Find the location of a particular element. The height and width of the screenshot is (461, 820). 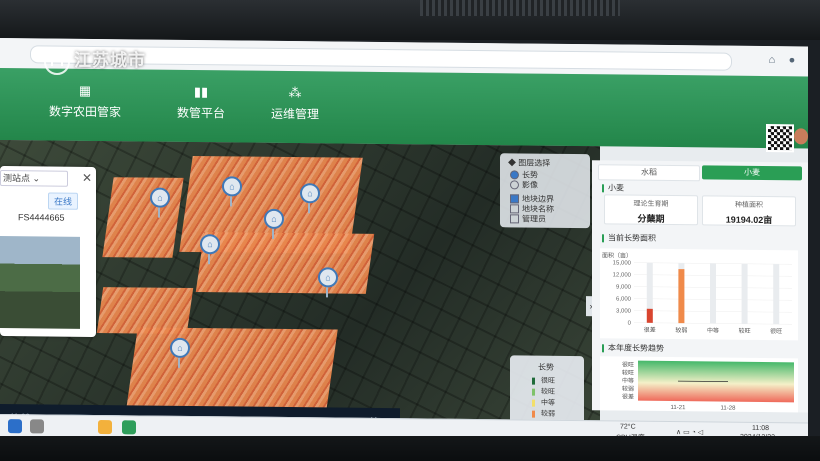

layer-panel-title: ◆ 图层选择 is located at coordinates (529, 163).